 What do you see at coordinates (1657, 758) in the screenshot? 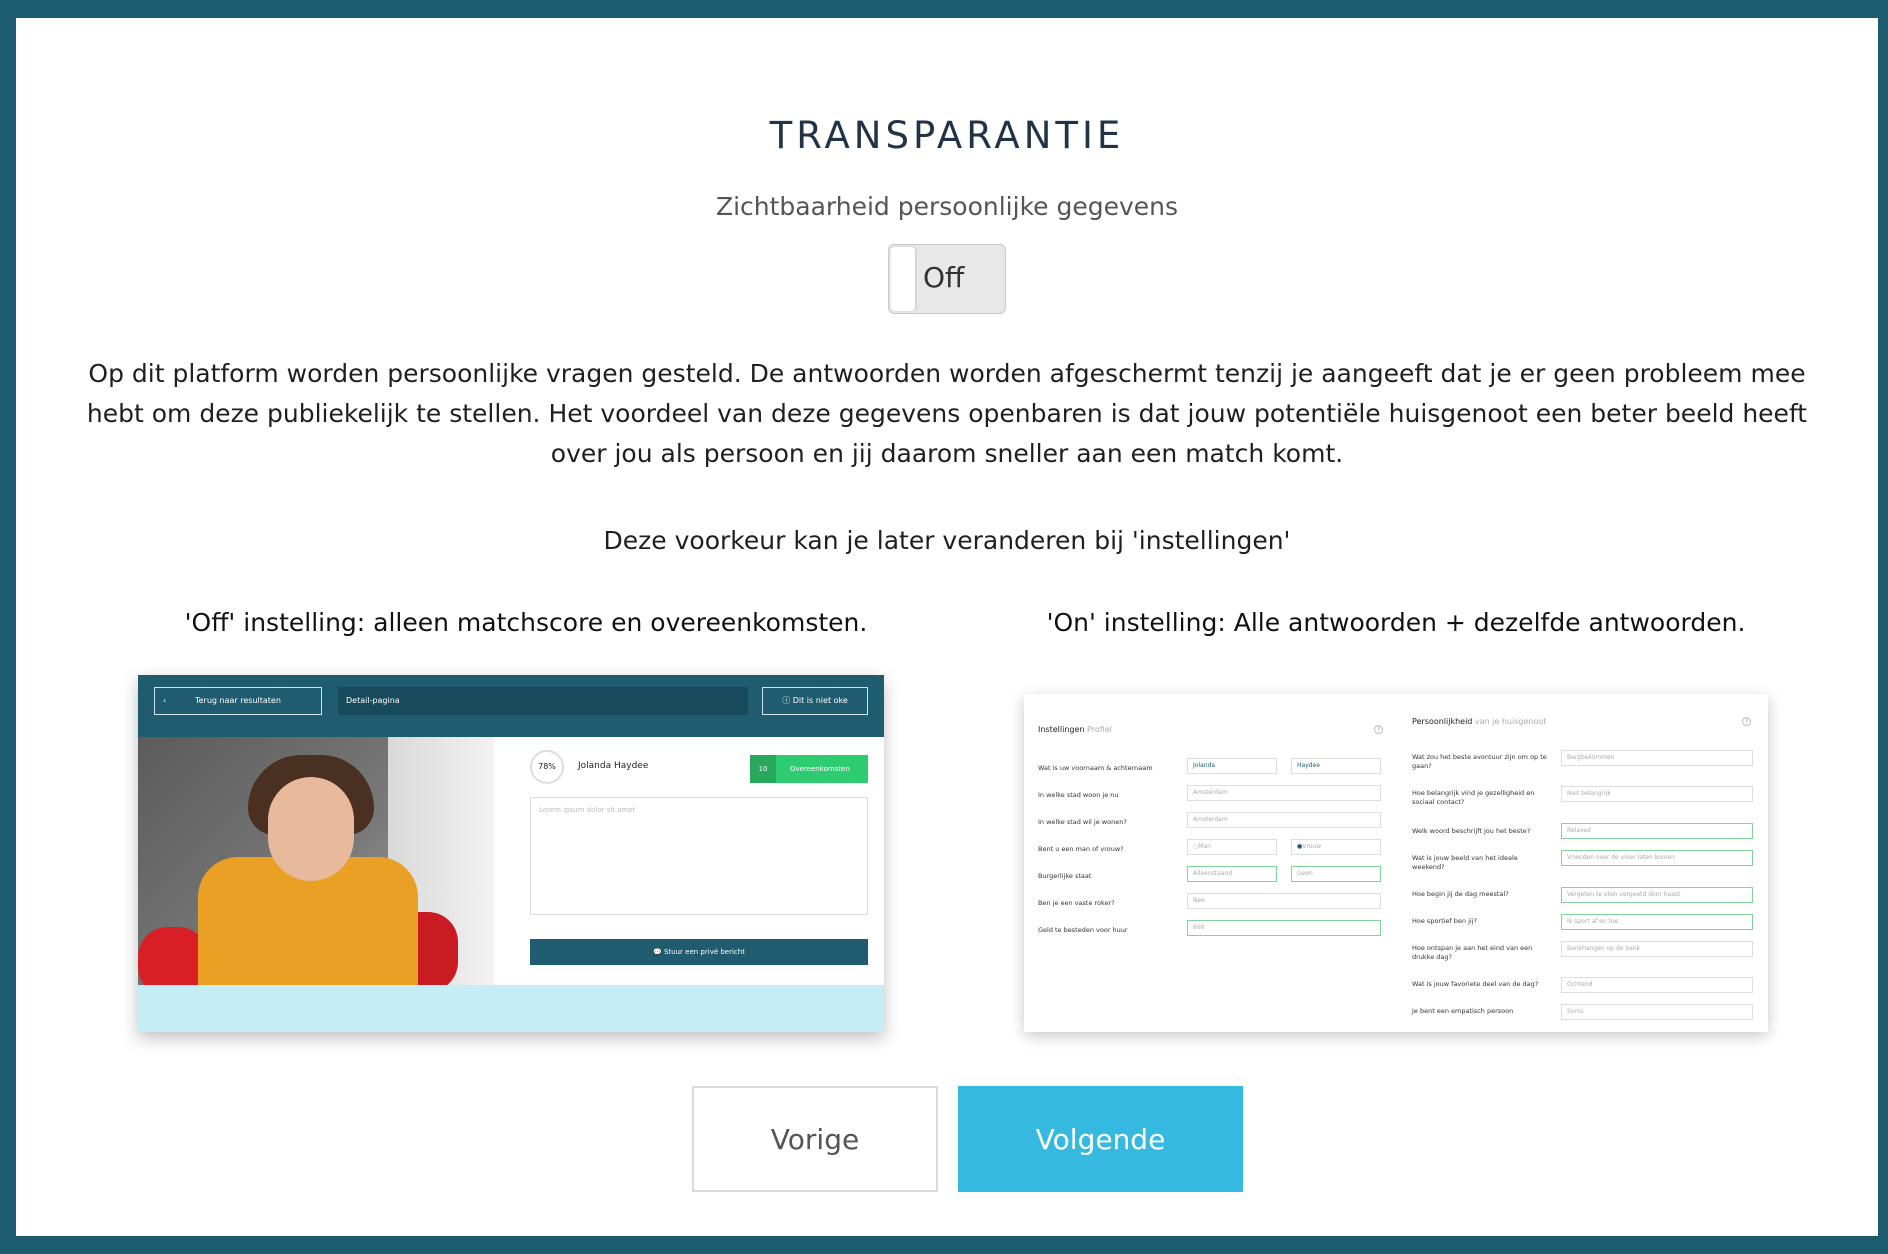
I see `answer-select: Bergbeklimmen` at bounding box center [1657, 758].